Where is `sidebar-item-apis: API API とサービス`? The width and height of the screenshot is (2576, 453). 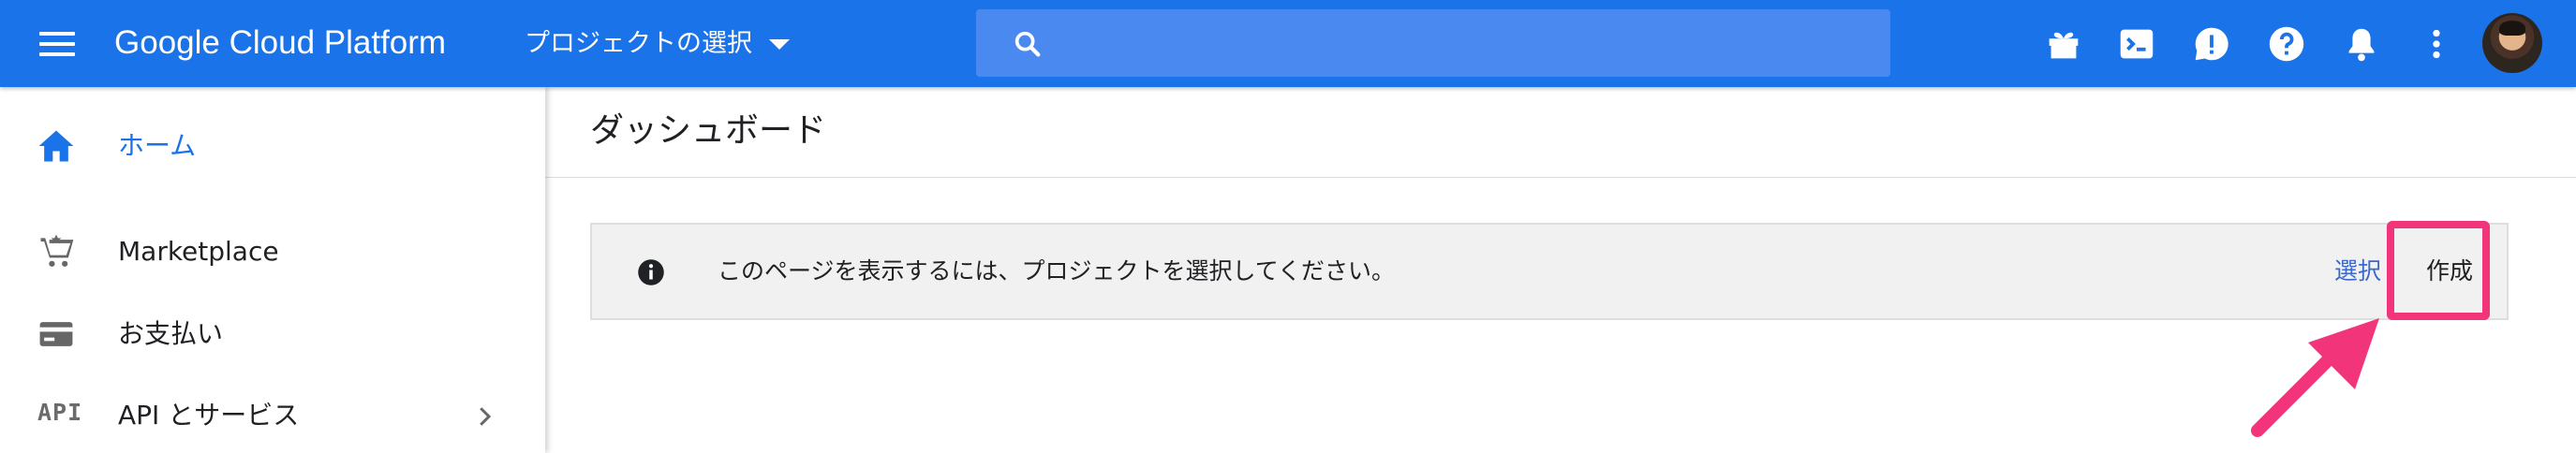
sidebar-item-apis: API API とサービス is located at coordinates (273, 415).